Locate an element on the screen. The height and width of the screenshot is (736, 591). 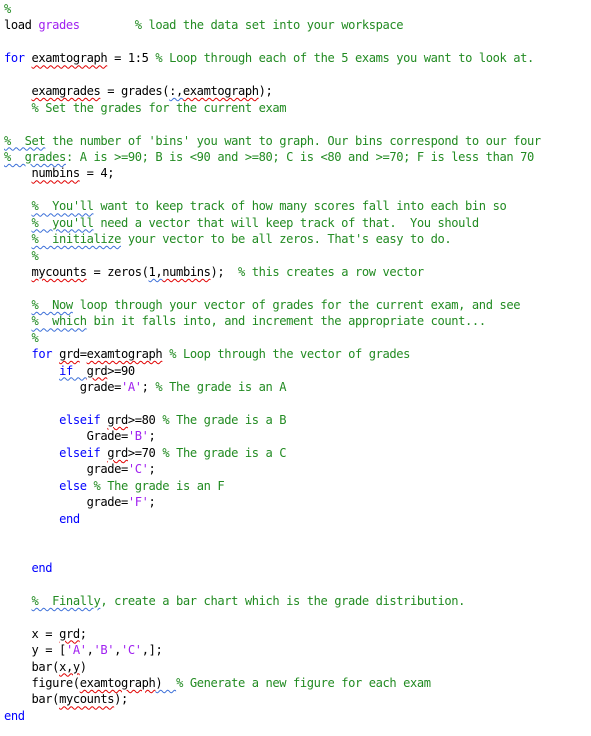
code-line: grade='C'; is located at coordinates (272, 469).